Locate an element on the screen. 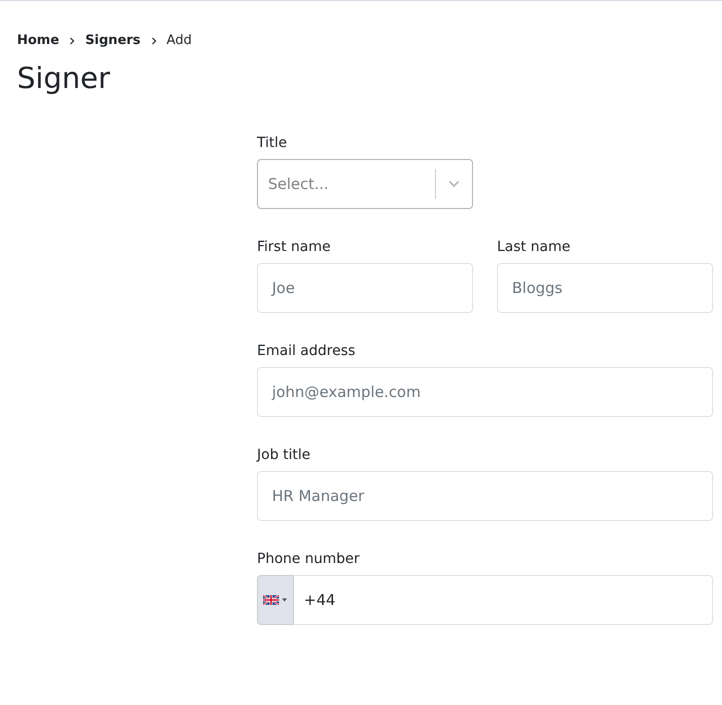 The width and height of the screenshot is (722, 705). field-label: Phone number is located at coordinates (308, 559).